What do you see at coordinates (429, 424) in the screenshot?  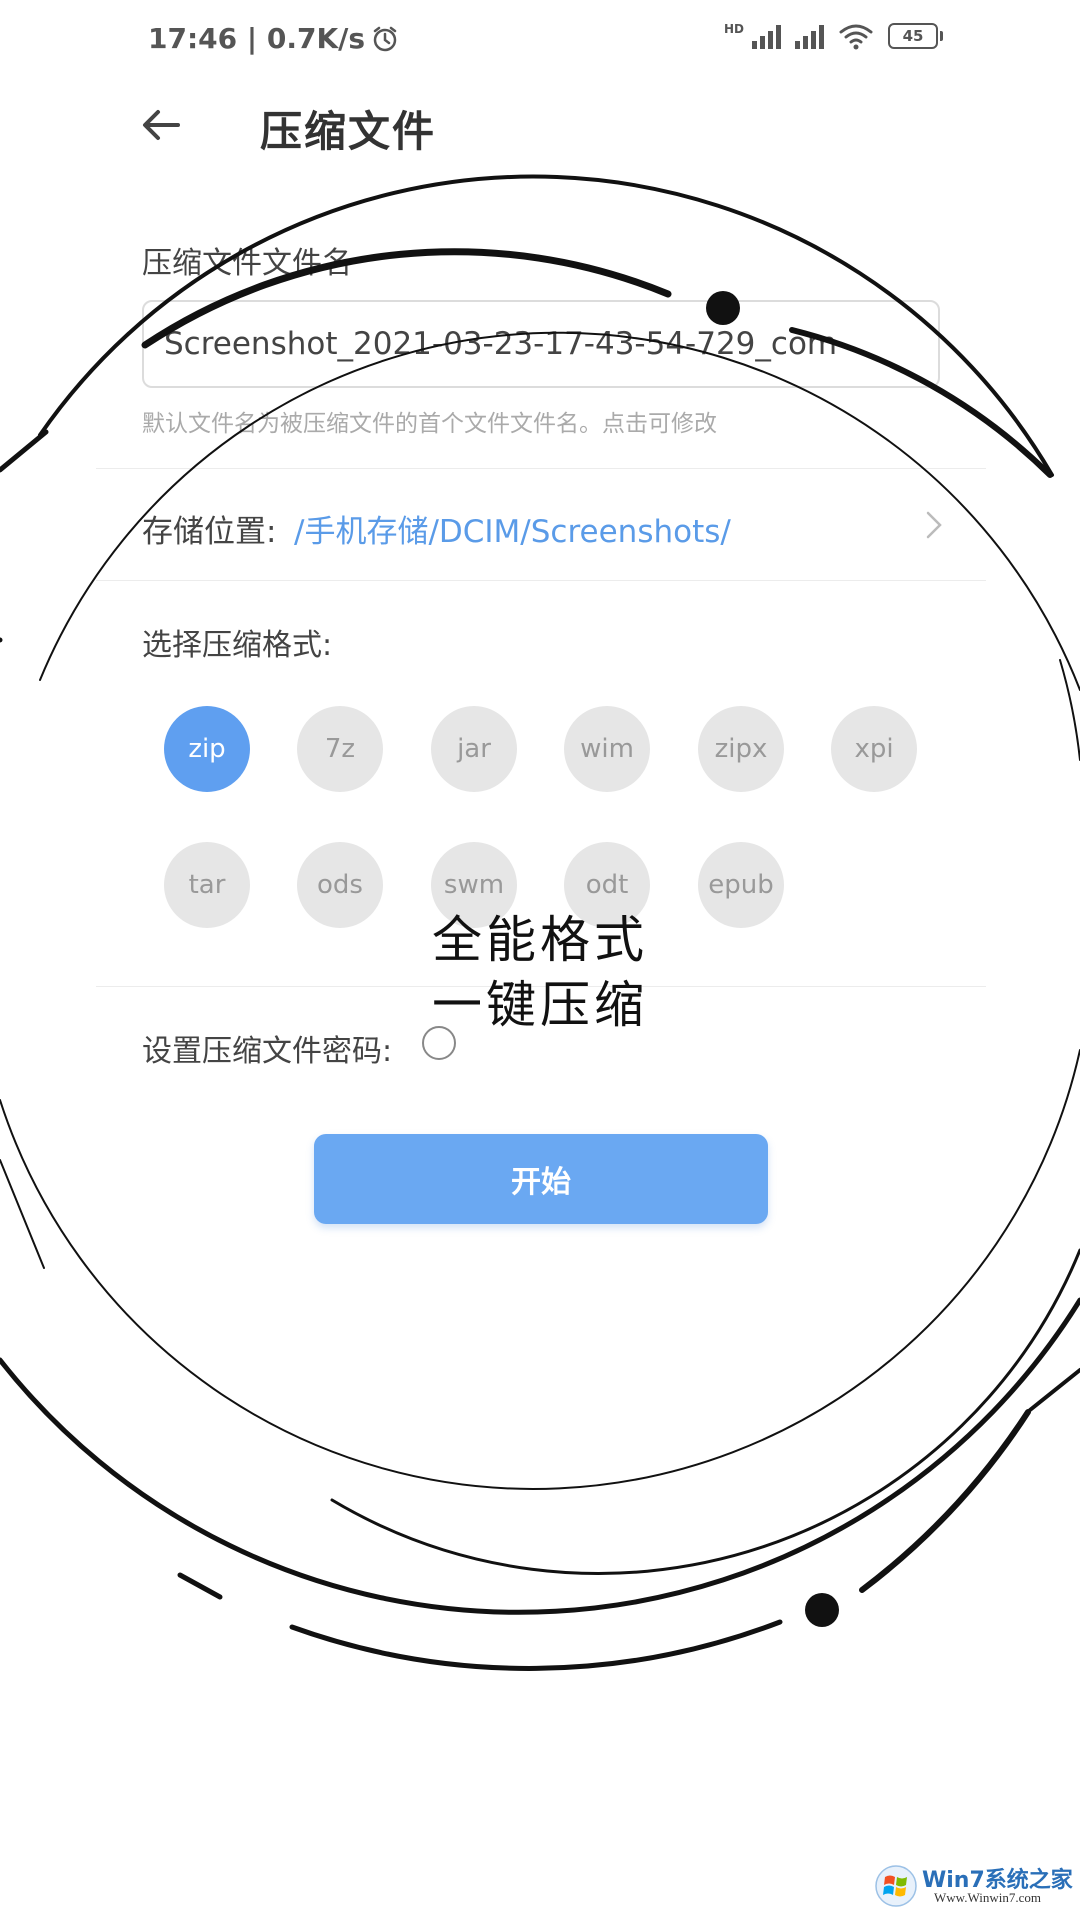 I see `filename-hint: 默认文件名为被压缩文件的首个文件文件名。点击可修改` at bounding box center [429, 424].